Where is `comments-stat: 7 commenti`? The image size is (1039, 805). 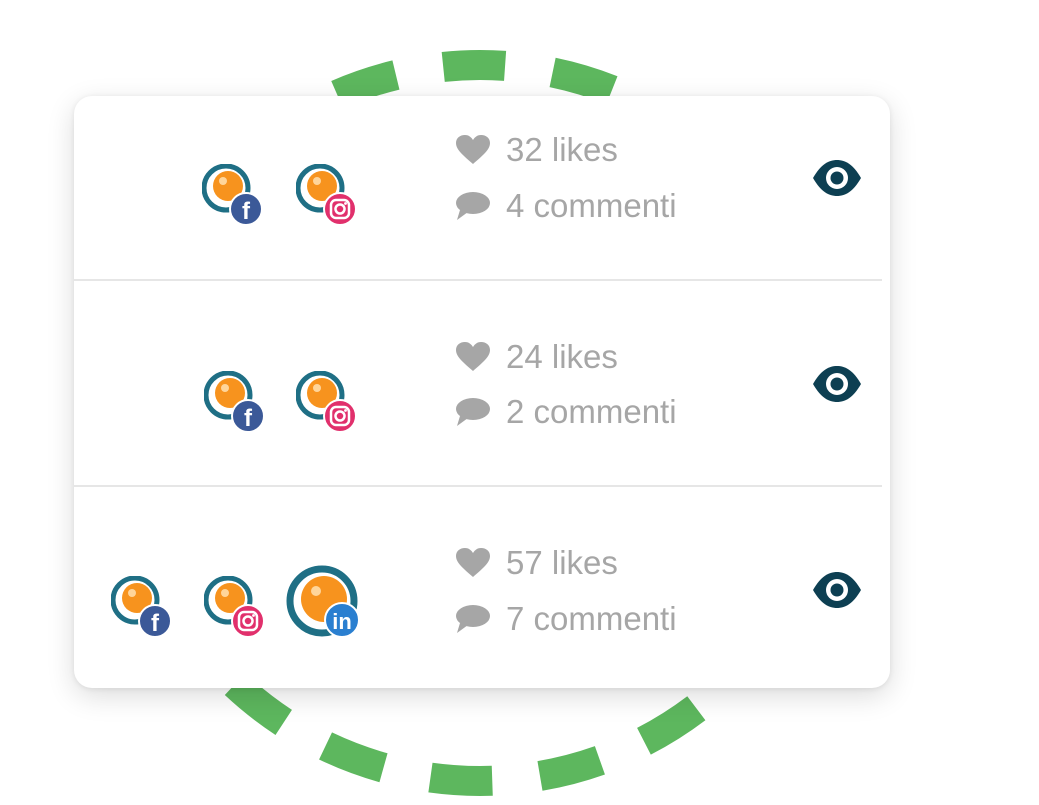 comments-stat: 7 commenti is located at coordinates (565, 619).